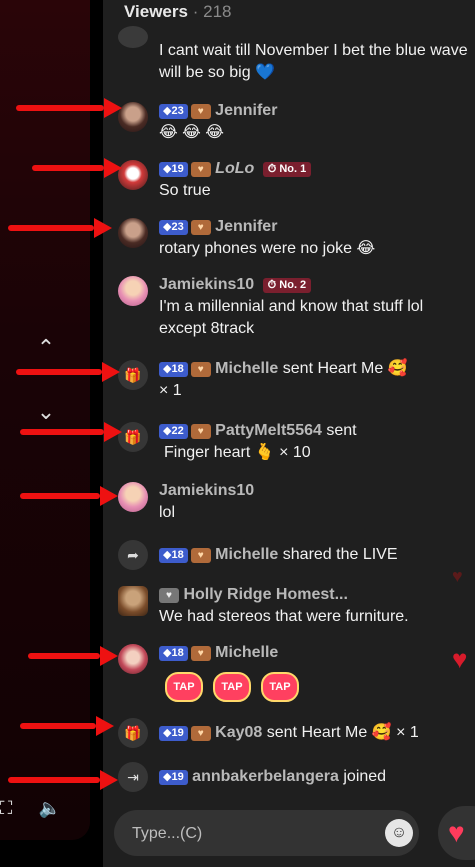 This screenshot has width=475, height=867. I want to click on fullscreen-icon: ⛶, so click(10, 808).